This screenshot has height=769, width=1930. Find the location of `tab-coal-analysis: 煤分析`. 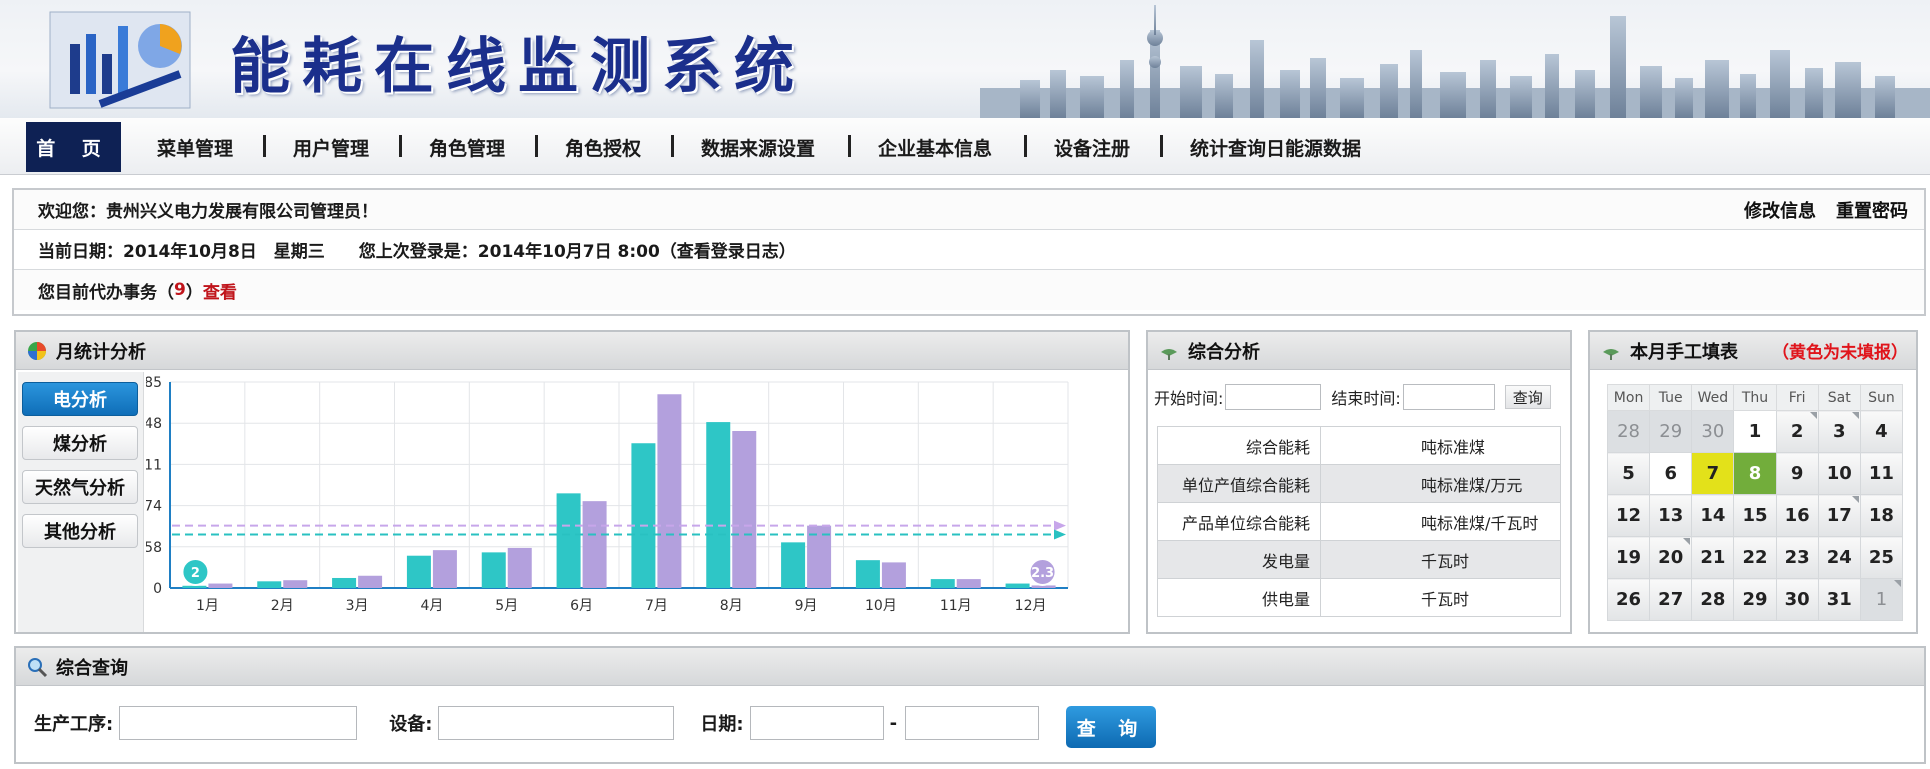

tab-coal-analysis: 煤分析 is located at coordinates (80, 443).